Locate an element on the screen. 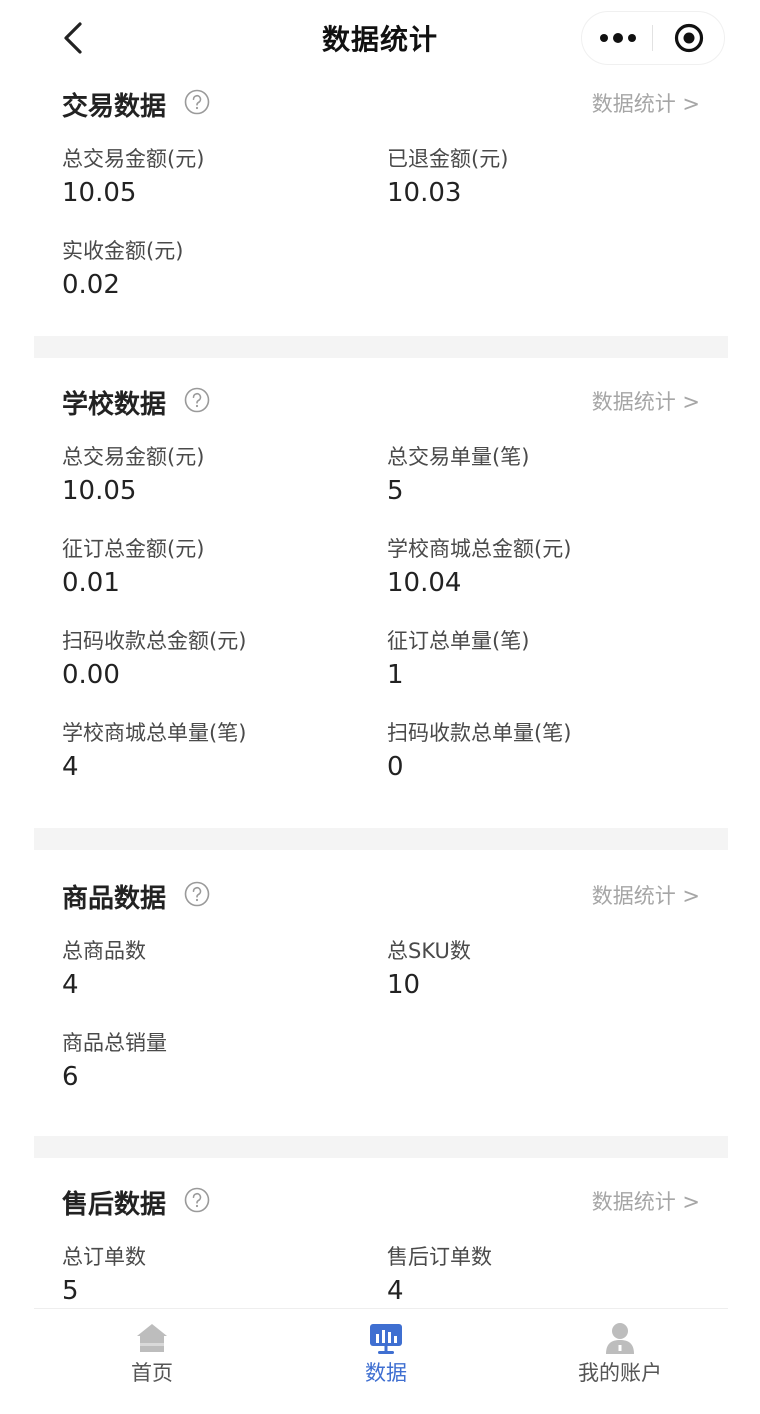  section-title: 商品数据 is located at coordinates (114, 899).